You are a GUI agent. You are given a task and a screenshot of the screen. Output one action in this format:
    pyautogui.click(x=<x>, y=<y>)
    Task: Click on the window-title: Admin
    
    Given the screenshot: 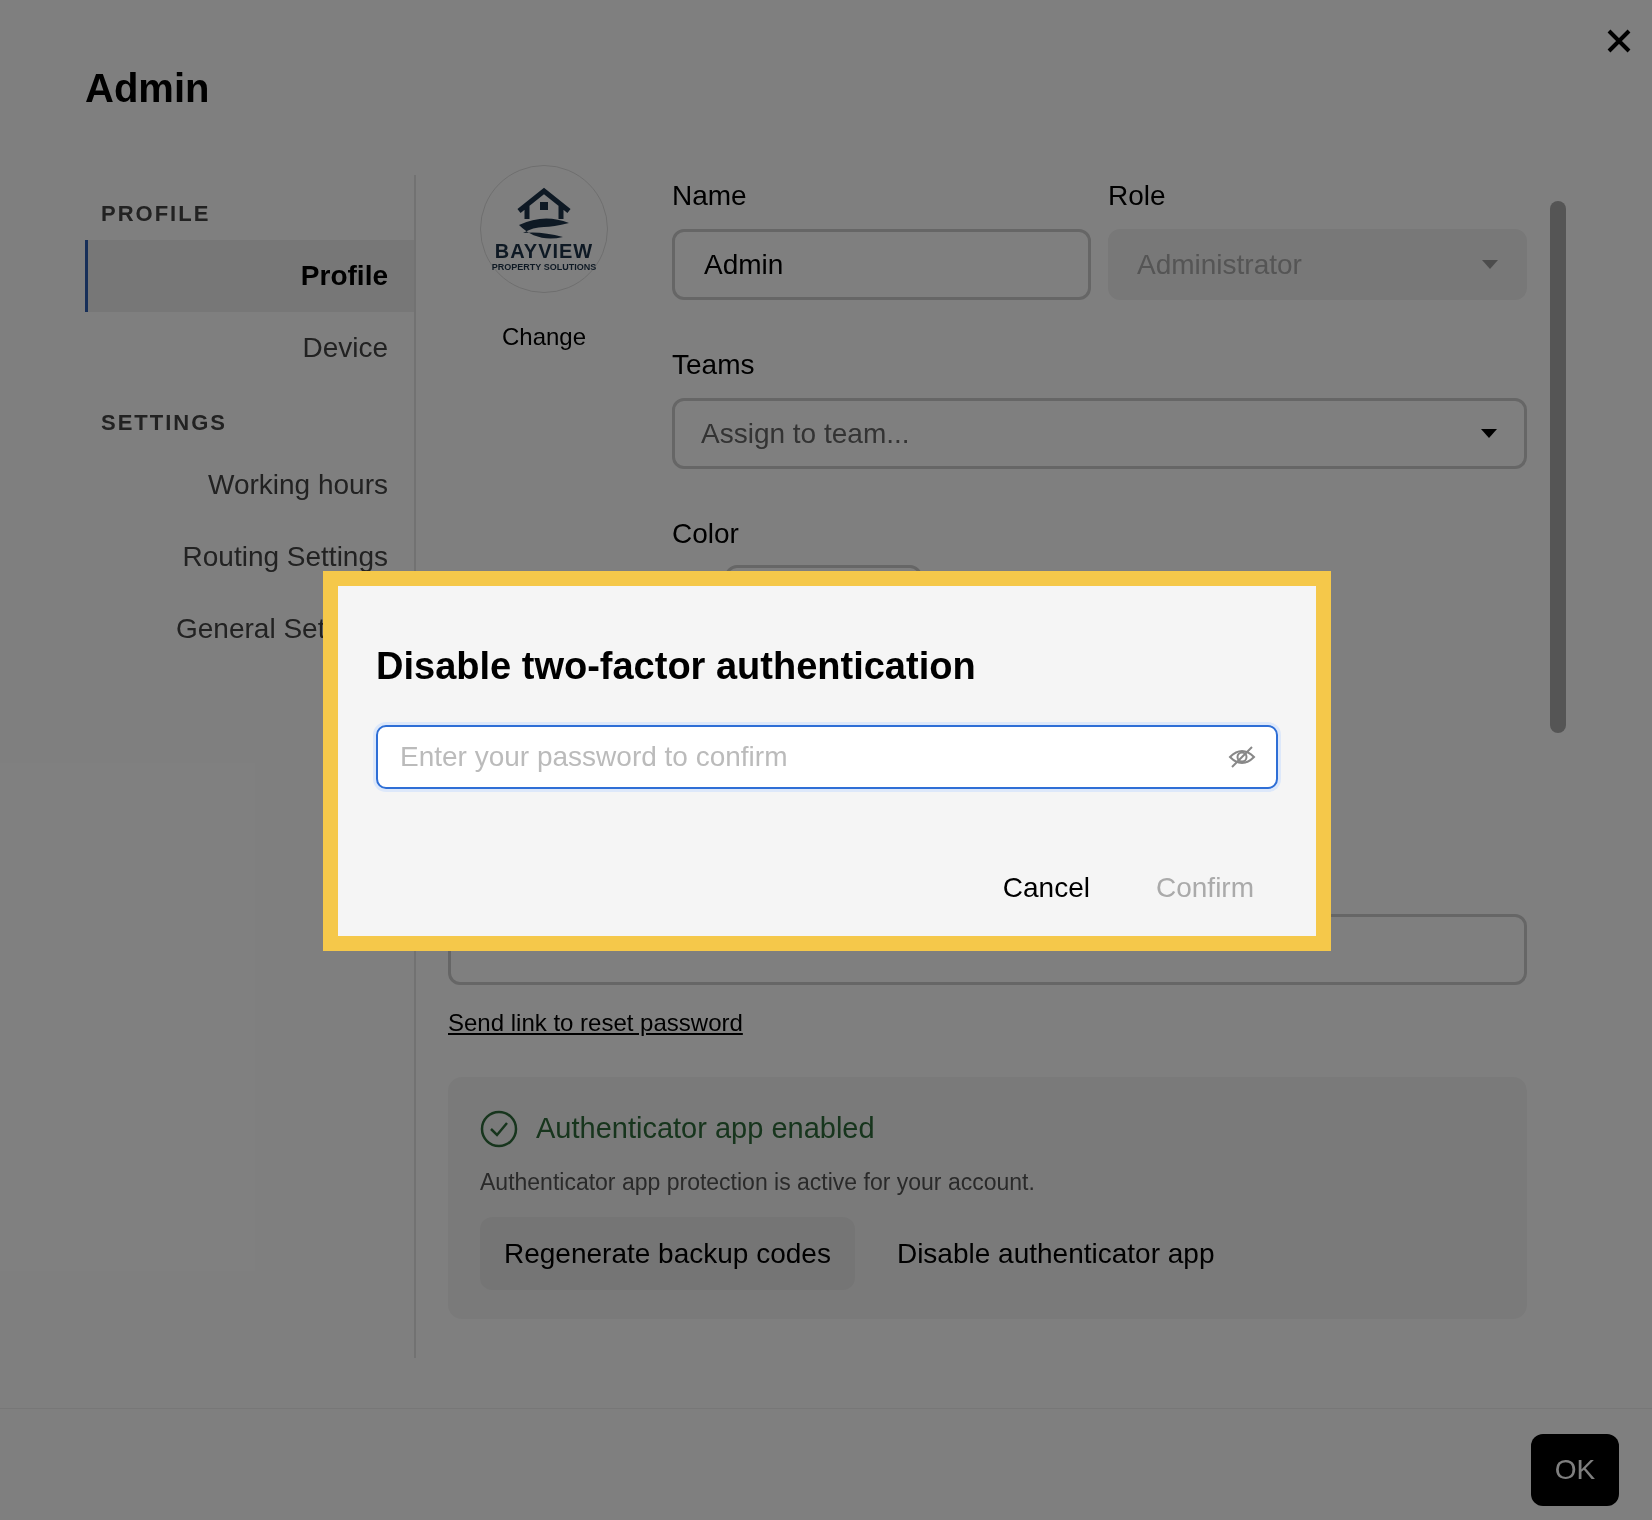 What is the action you would take?
    pyautogui.click(x=147, y=88)
    